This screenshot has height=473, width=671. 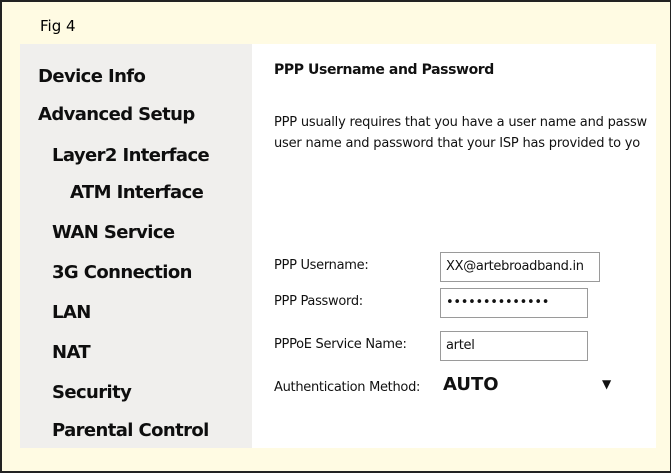 I want to click on figure-label: Fig 4, so click(x=58, y=26).